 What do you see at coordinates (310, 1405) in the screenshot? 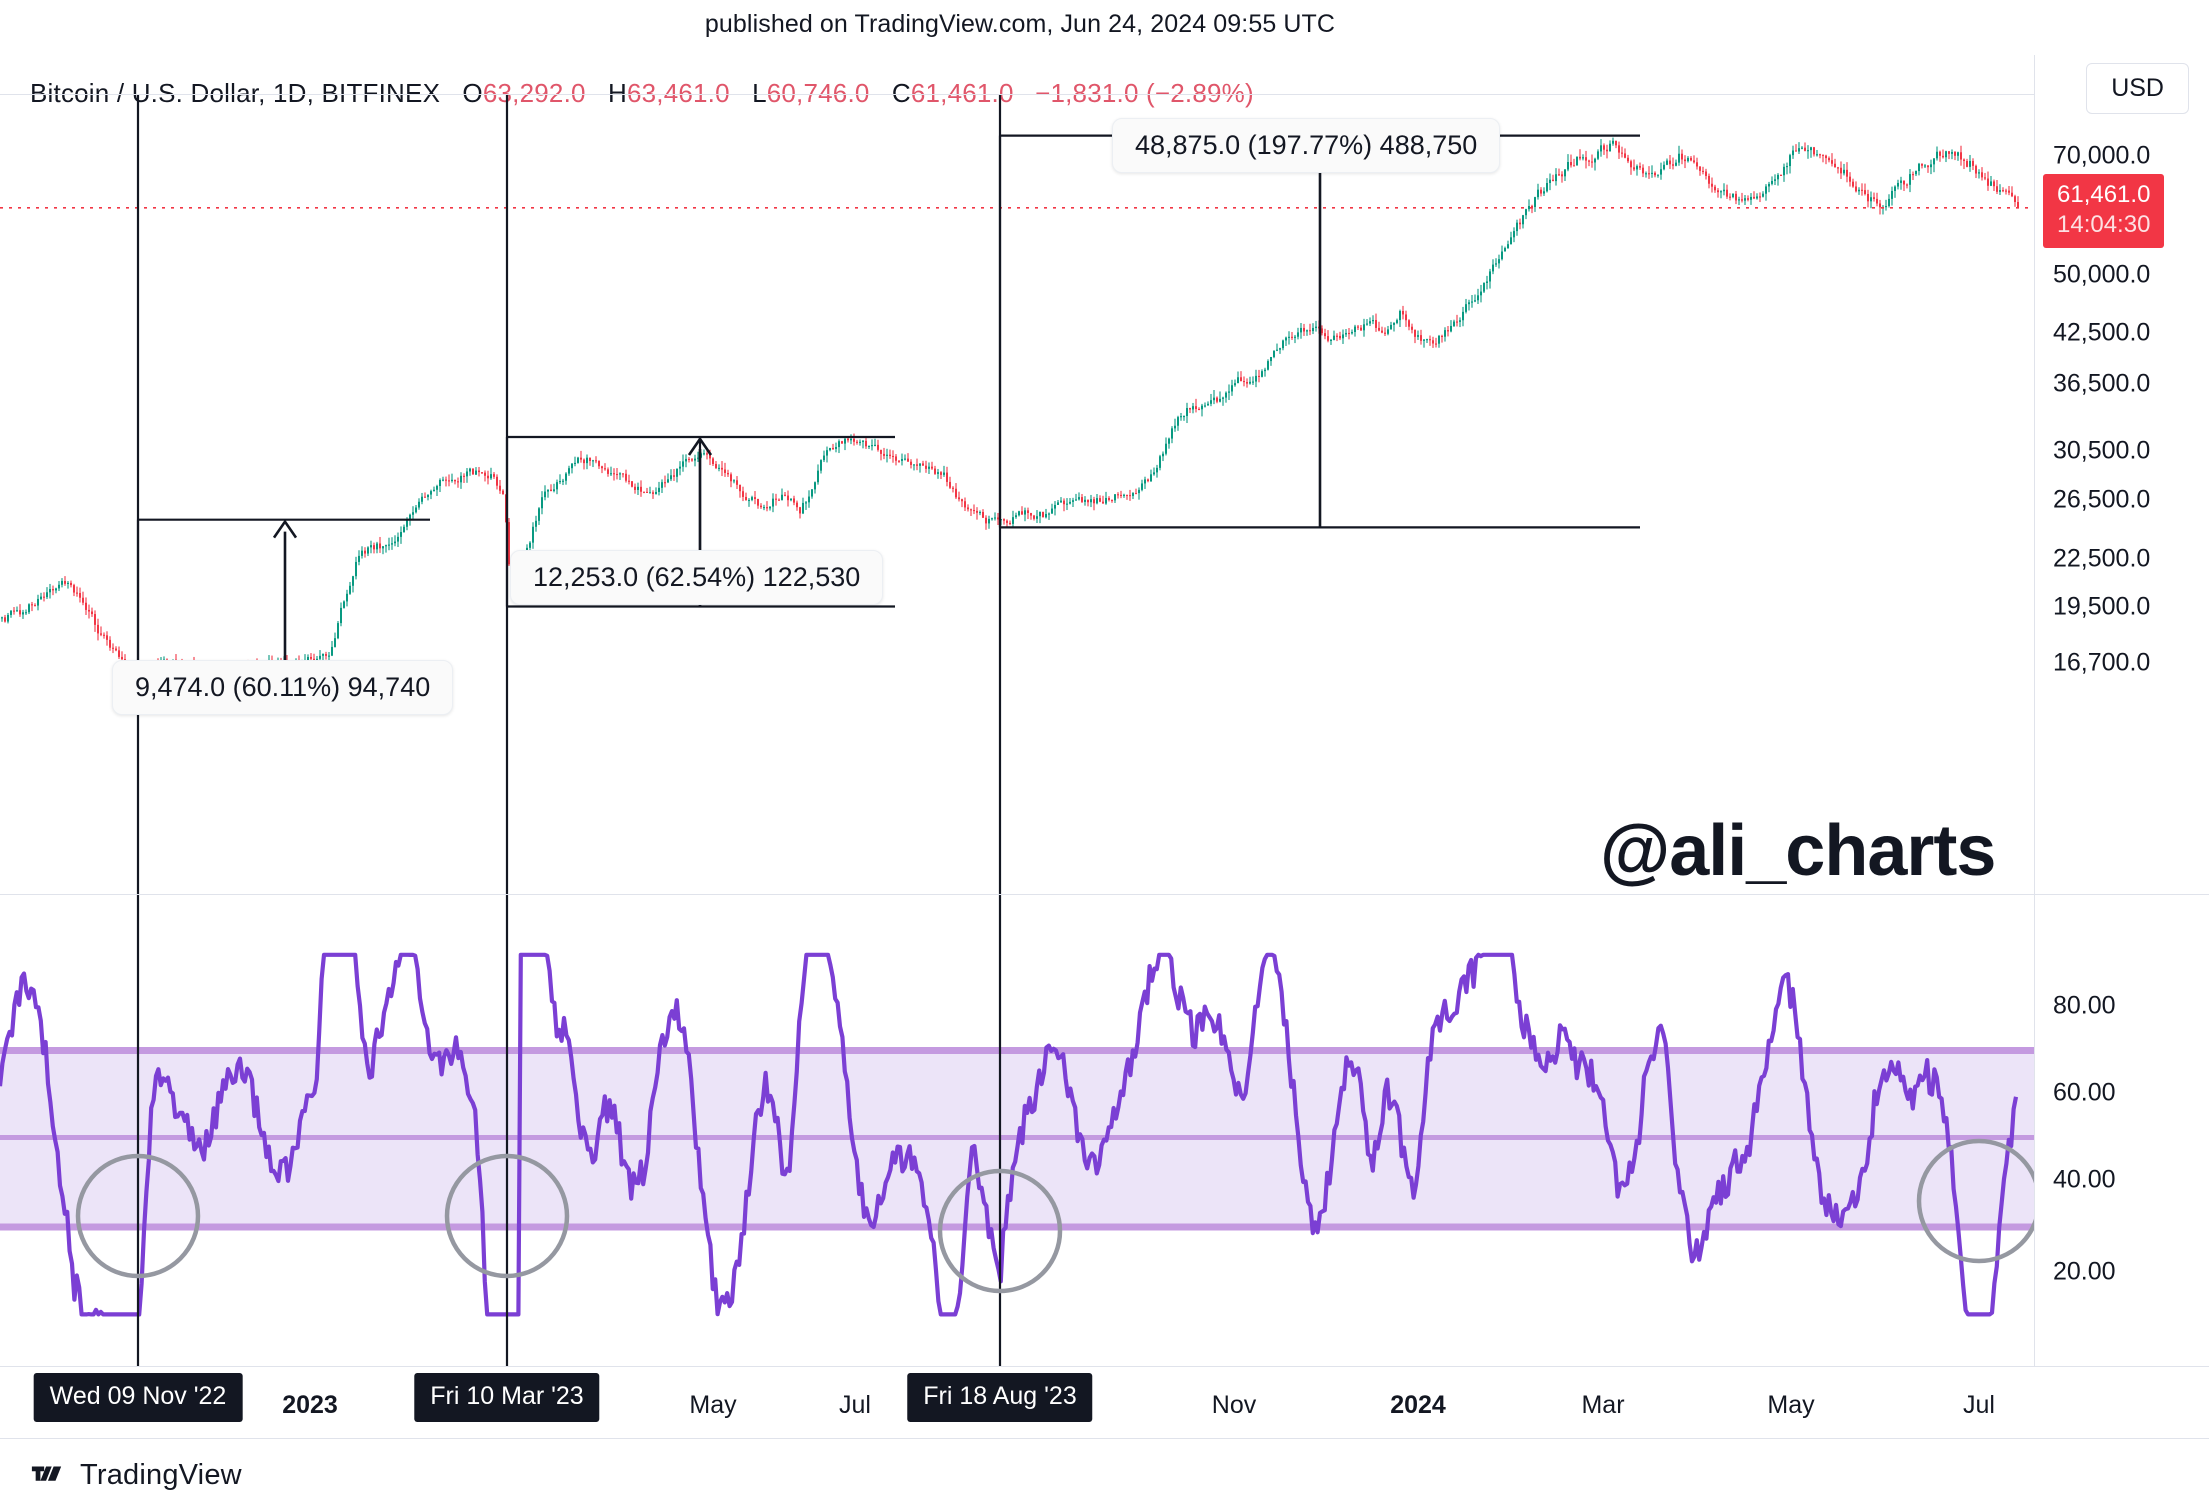
I see `time-axis-label: 2023` at bounding box center [310, 1405].